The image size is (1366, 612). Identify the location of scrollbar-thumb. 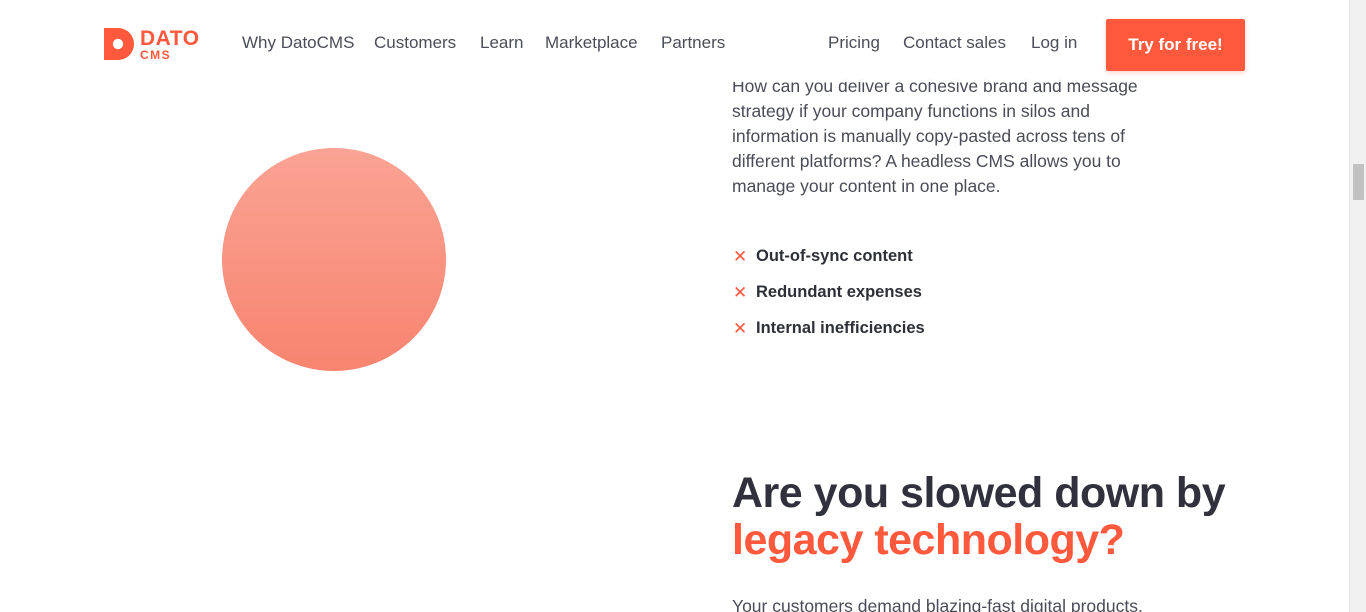
(1358, 182).